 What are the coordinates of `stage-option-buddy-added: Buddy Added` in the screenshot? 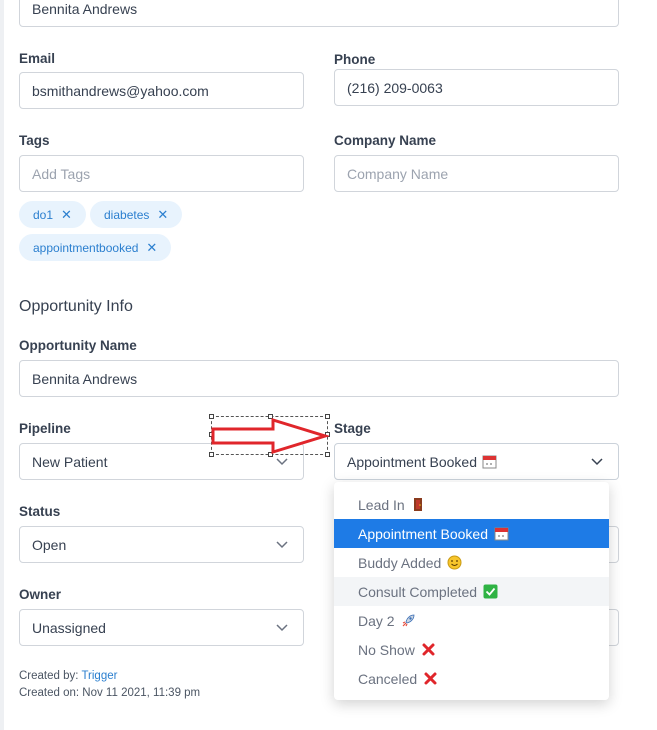 It's located at (471, 562).